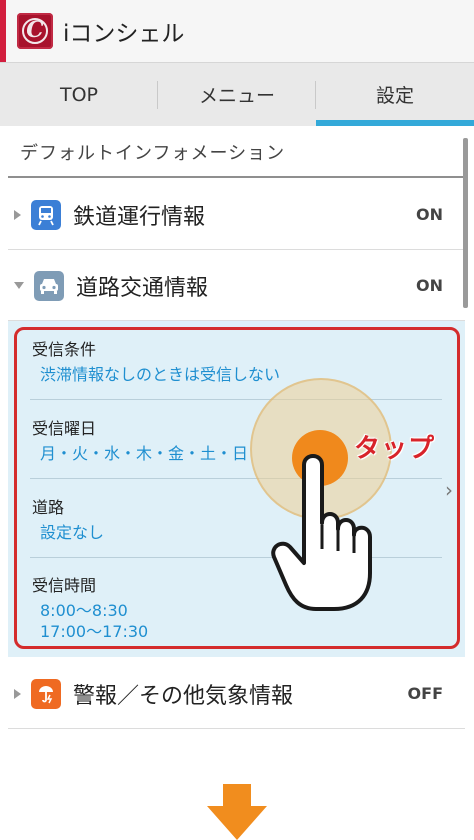 This screenshot has height=840, width=474. I want to click on app-title: iコンシェル, so click(124, 34).